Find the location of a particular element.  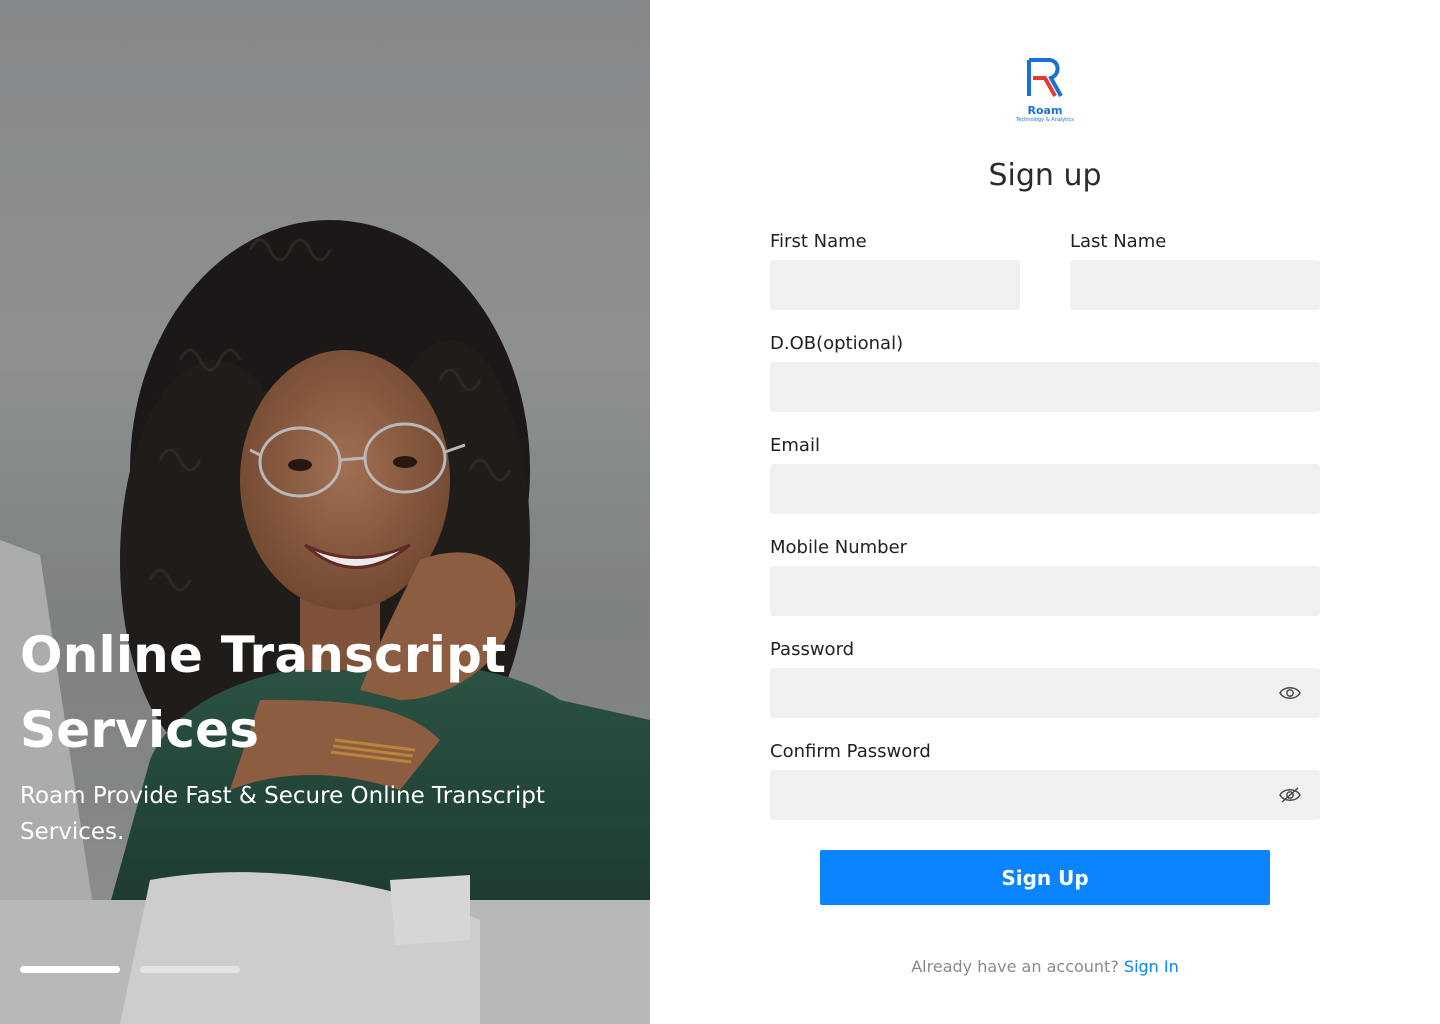

brand-name: Roam is located at coordinates (1045, 110).